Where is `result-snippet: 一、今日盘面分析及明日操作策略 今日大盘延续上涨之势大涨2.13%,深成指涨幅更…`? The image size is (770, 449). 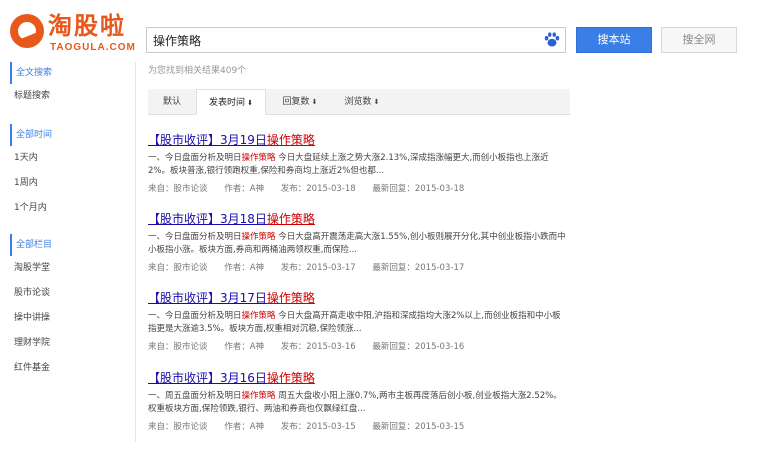 result-snippet: 一、今日盘面分析及明日操作策略 今日大盘延续上涨之势大涨2.13%,深成指涨幅更… is located at coordinates (348, 164).